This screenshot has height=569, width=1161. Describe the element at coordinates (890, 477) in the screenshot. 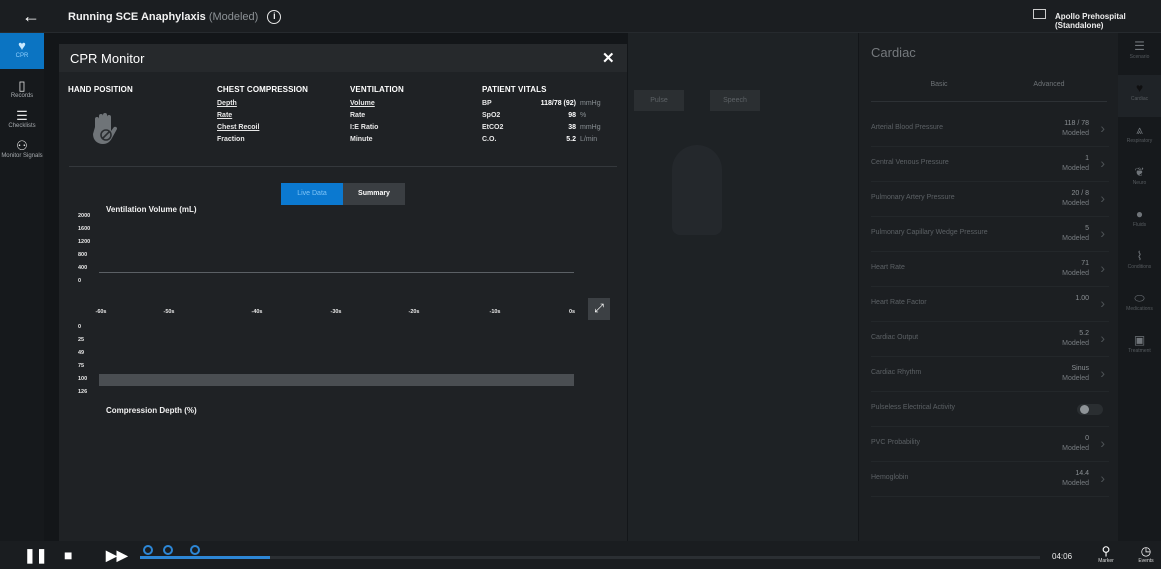

I see `cardiac-row-label: Hemoglobin` at that location.